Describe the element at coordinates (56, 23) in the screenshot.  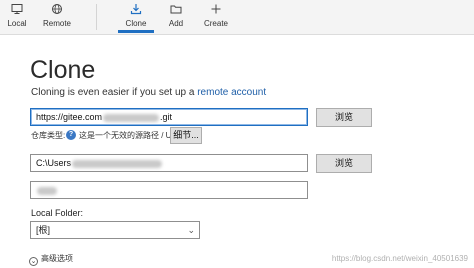
I see `toolbar-remote-label: Remote` at that location.